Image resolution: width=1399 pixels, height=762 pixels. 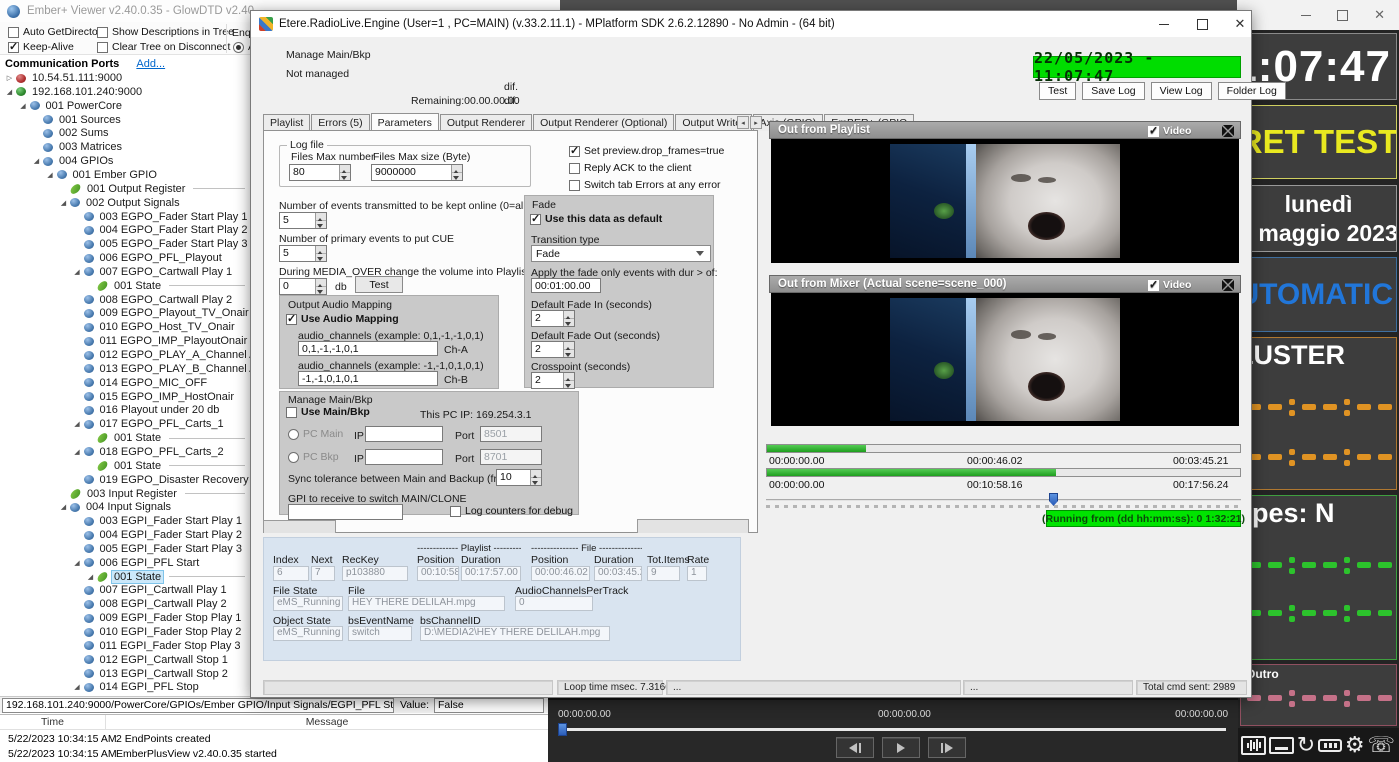 I want to click on tab-scroll-right-icon: ▸, so click(x=756, y=122).